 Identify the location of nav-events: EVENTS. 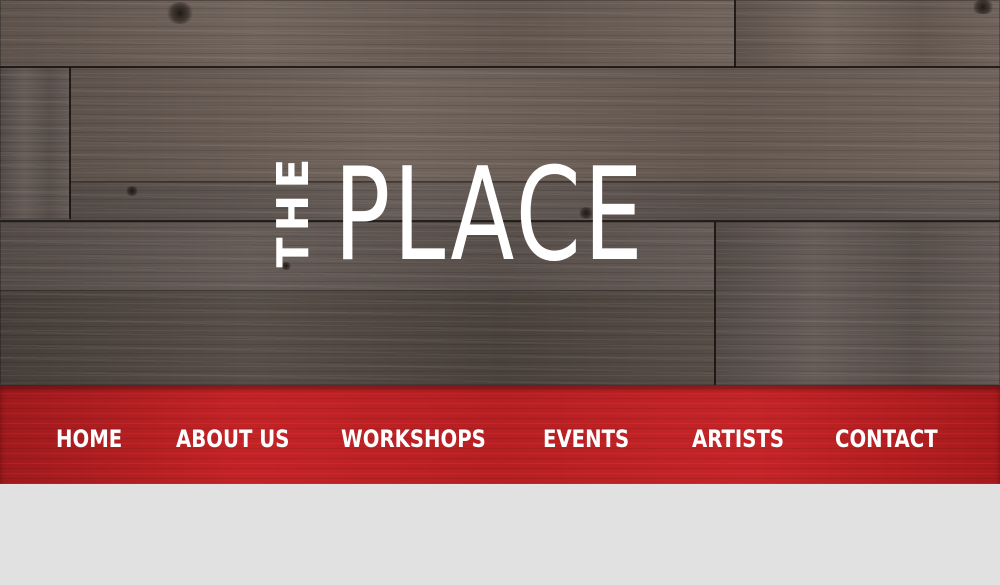
(586, 434).